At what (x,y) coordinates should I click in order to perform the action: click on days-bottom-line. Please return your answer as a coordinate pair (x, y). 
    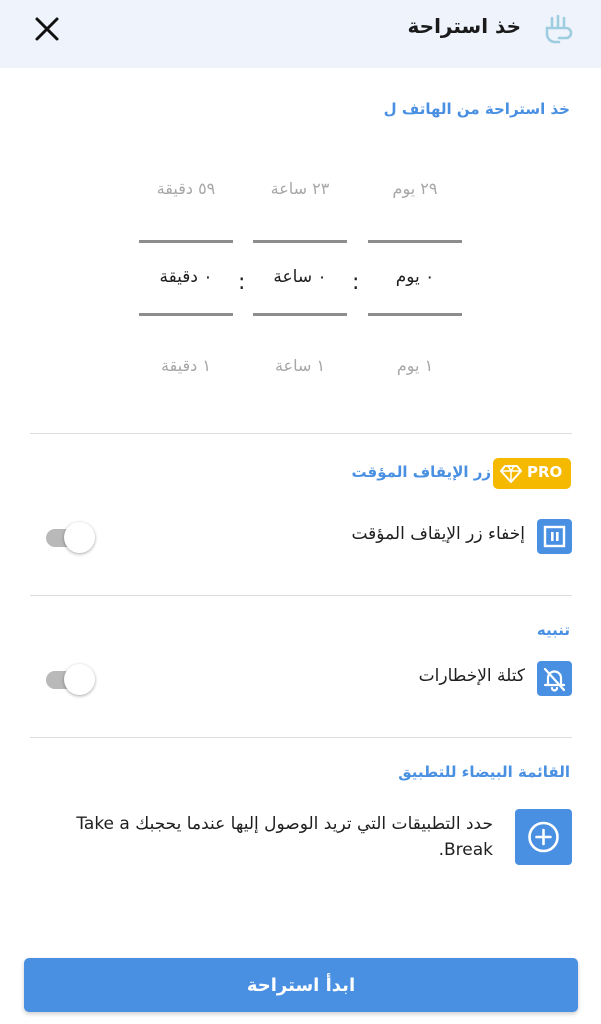
    Looking at the image, I should click on (415, 314).